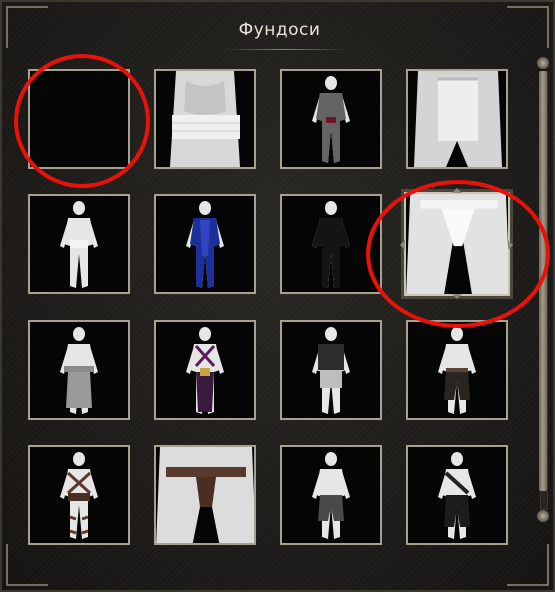  I want to click on black-bodysuit-icon, so click(331, 244).